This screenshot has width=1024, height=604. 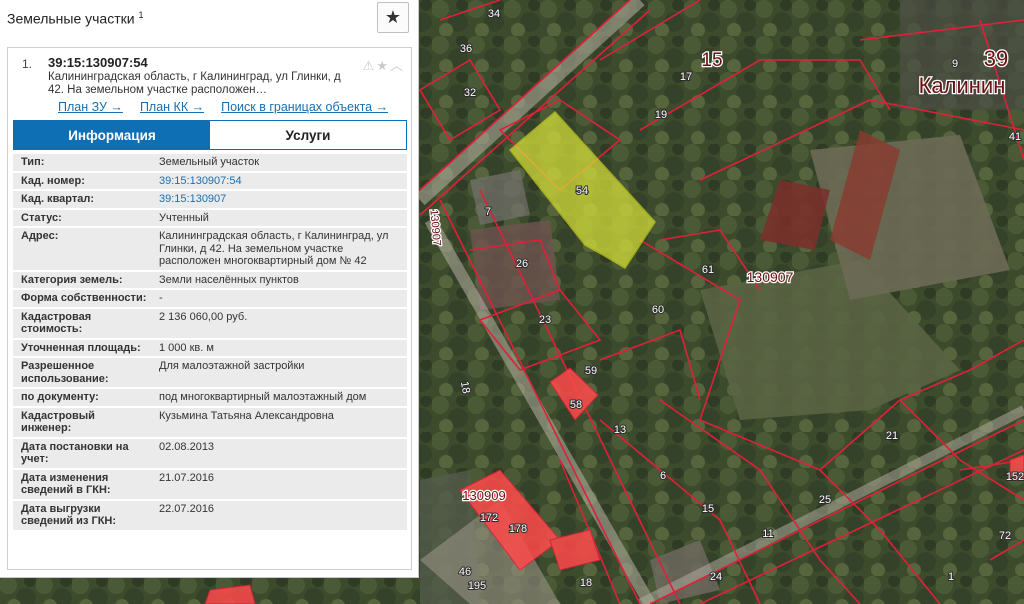 I want to click on map-parcel-label: 41, so click(x=1015, y=137).